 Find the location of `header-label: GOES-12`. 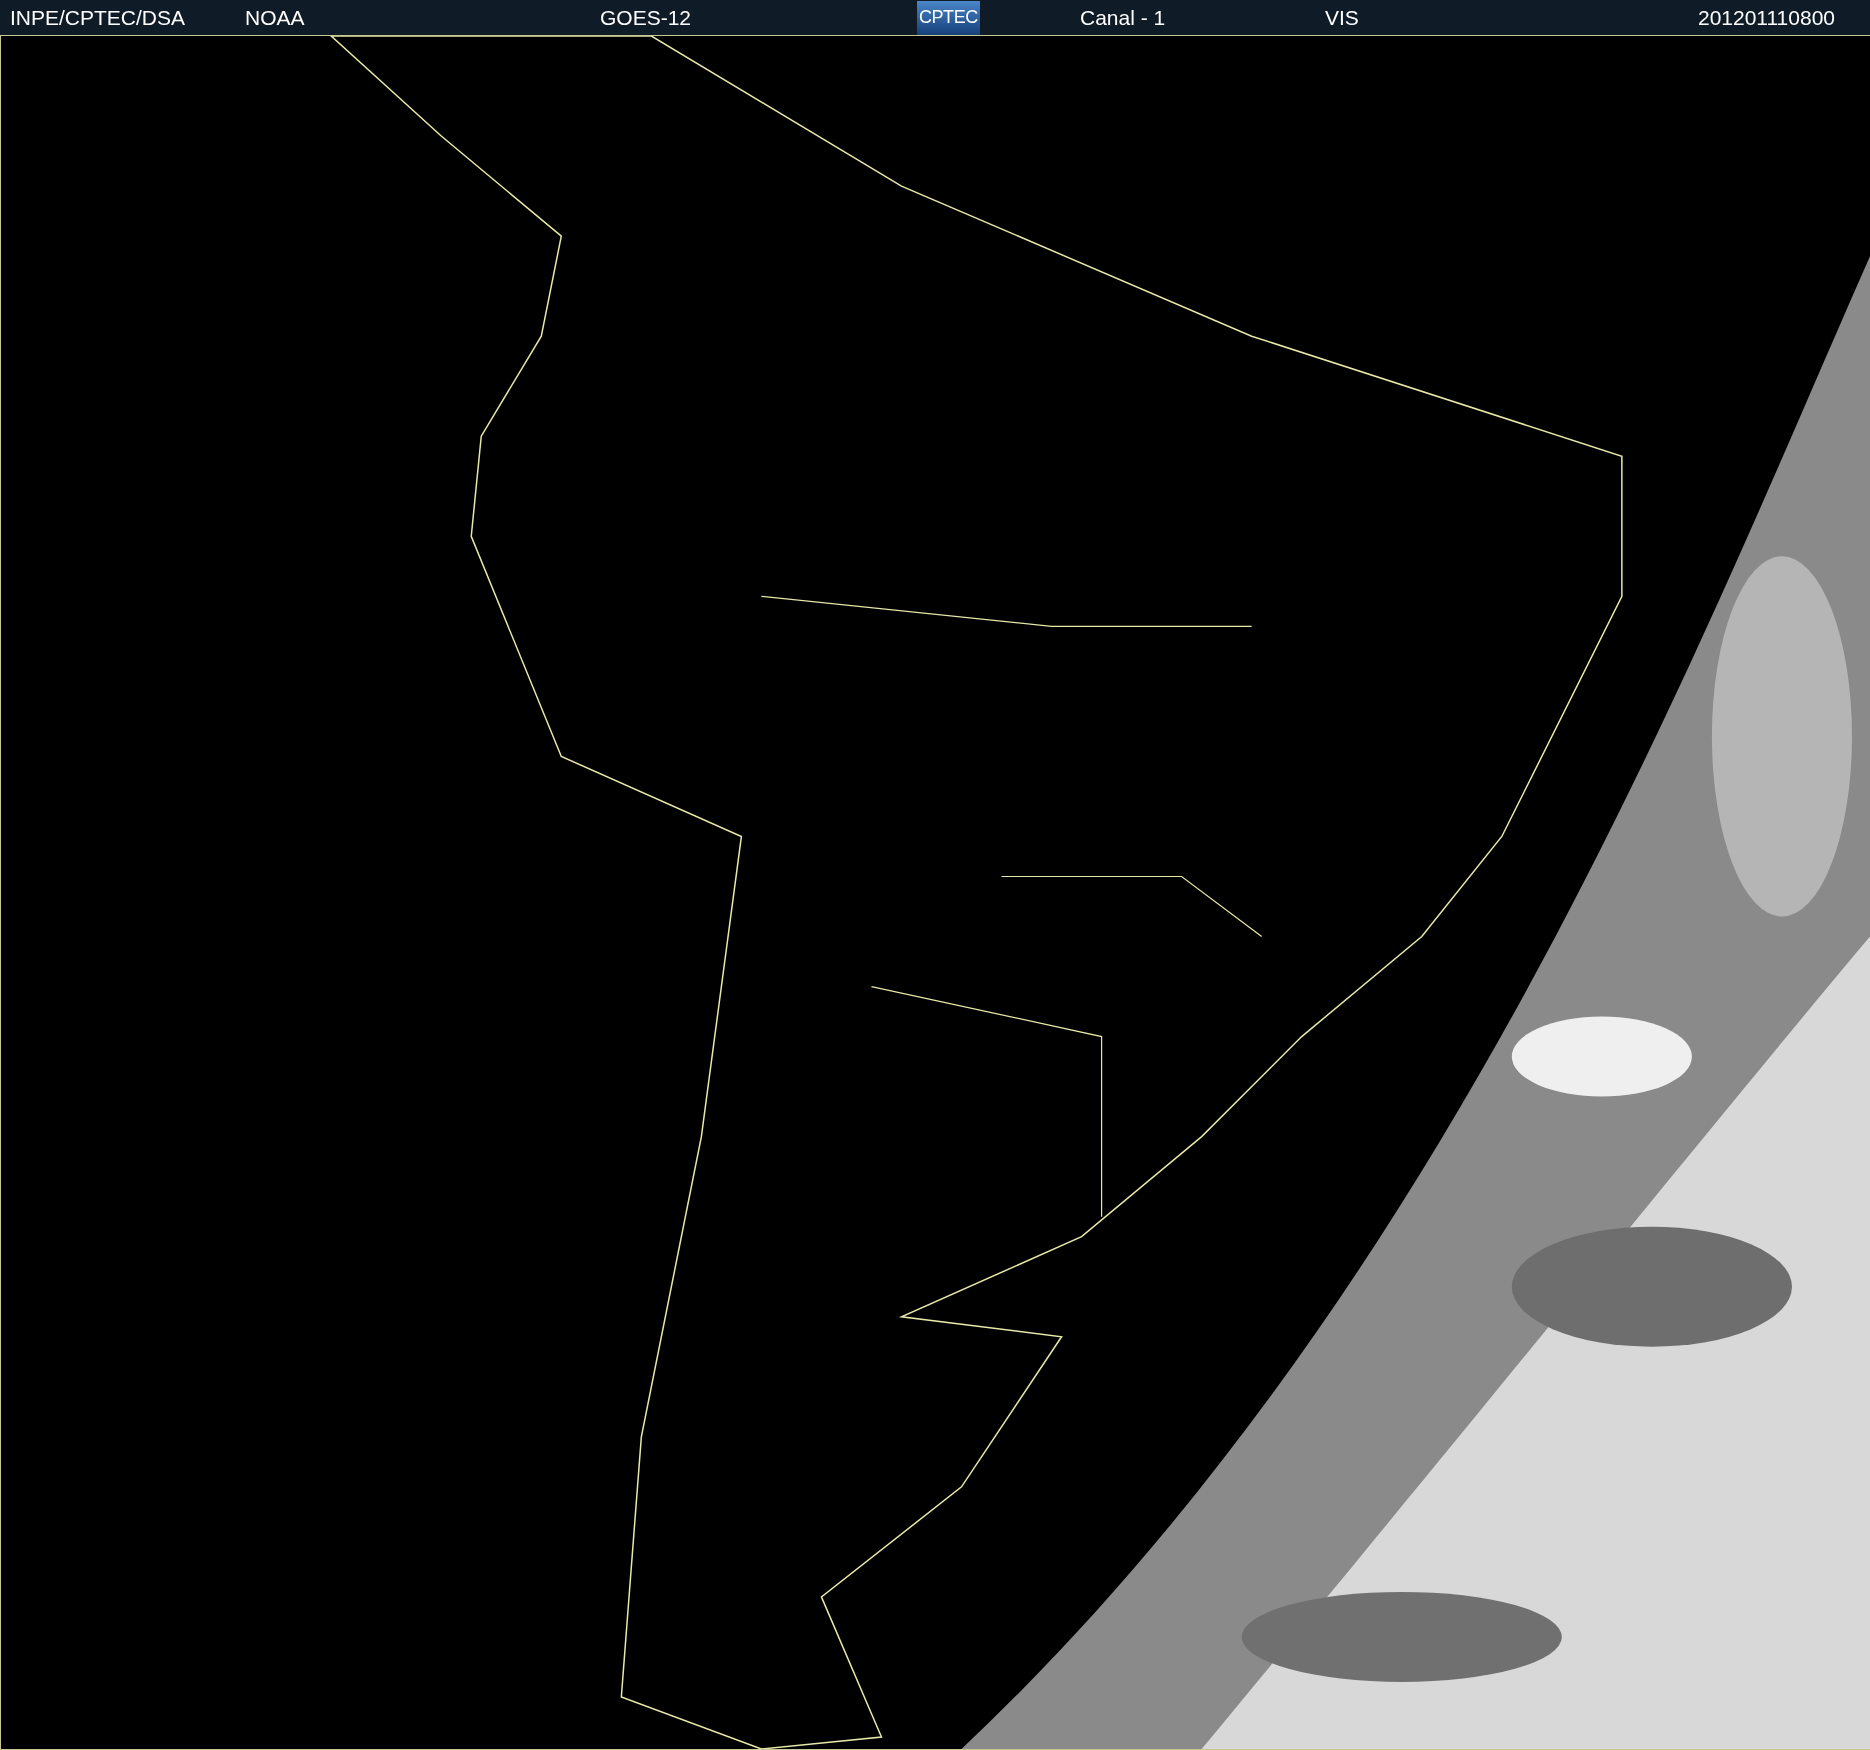

header-label: GOES-12 is located at coordinates (646, 17).